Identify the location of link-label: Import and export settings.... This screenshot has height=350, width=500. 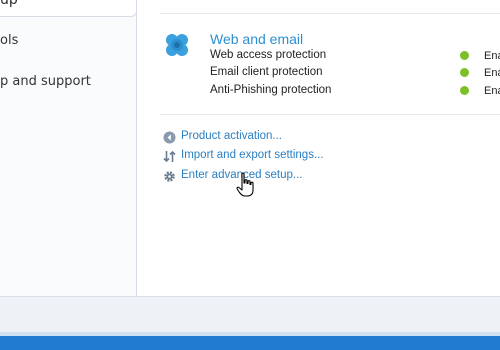
(252, 155).